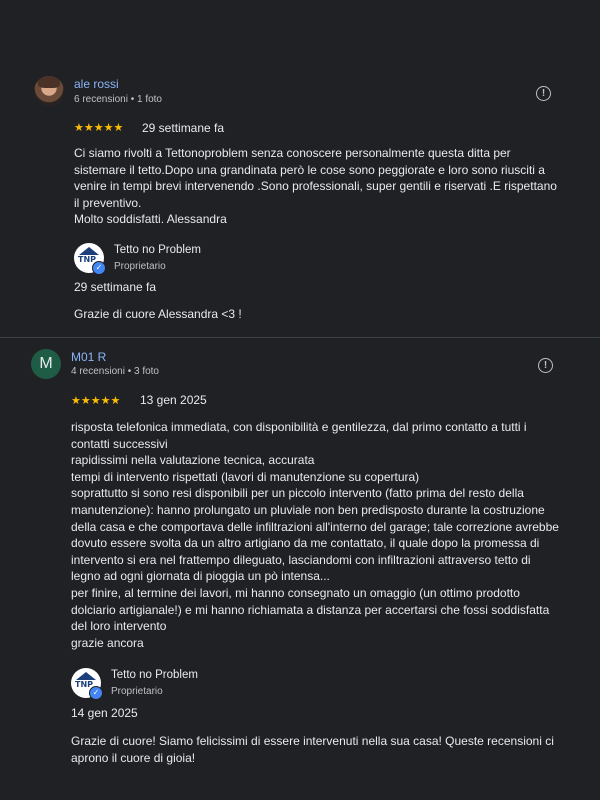  I want to click on author-name: ale rossi, so click(96, 84).